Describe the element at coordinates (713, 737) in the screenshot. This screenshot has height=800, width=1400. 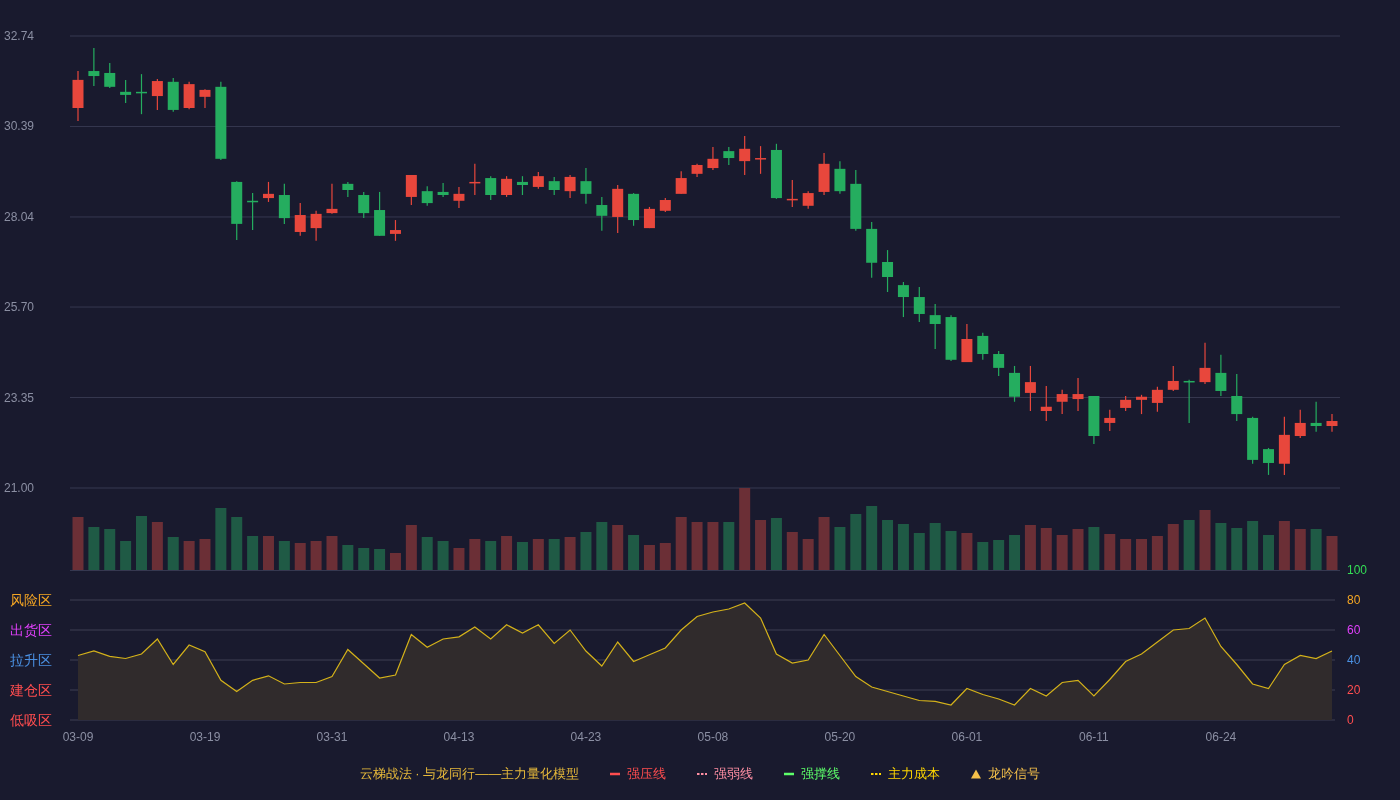
I see `axis-label: 05-08` at that location.